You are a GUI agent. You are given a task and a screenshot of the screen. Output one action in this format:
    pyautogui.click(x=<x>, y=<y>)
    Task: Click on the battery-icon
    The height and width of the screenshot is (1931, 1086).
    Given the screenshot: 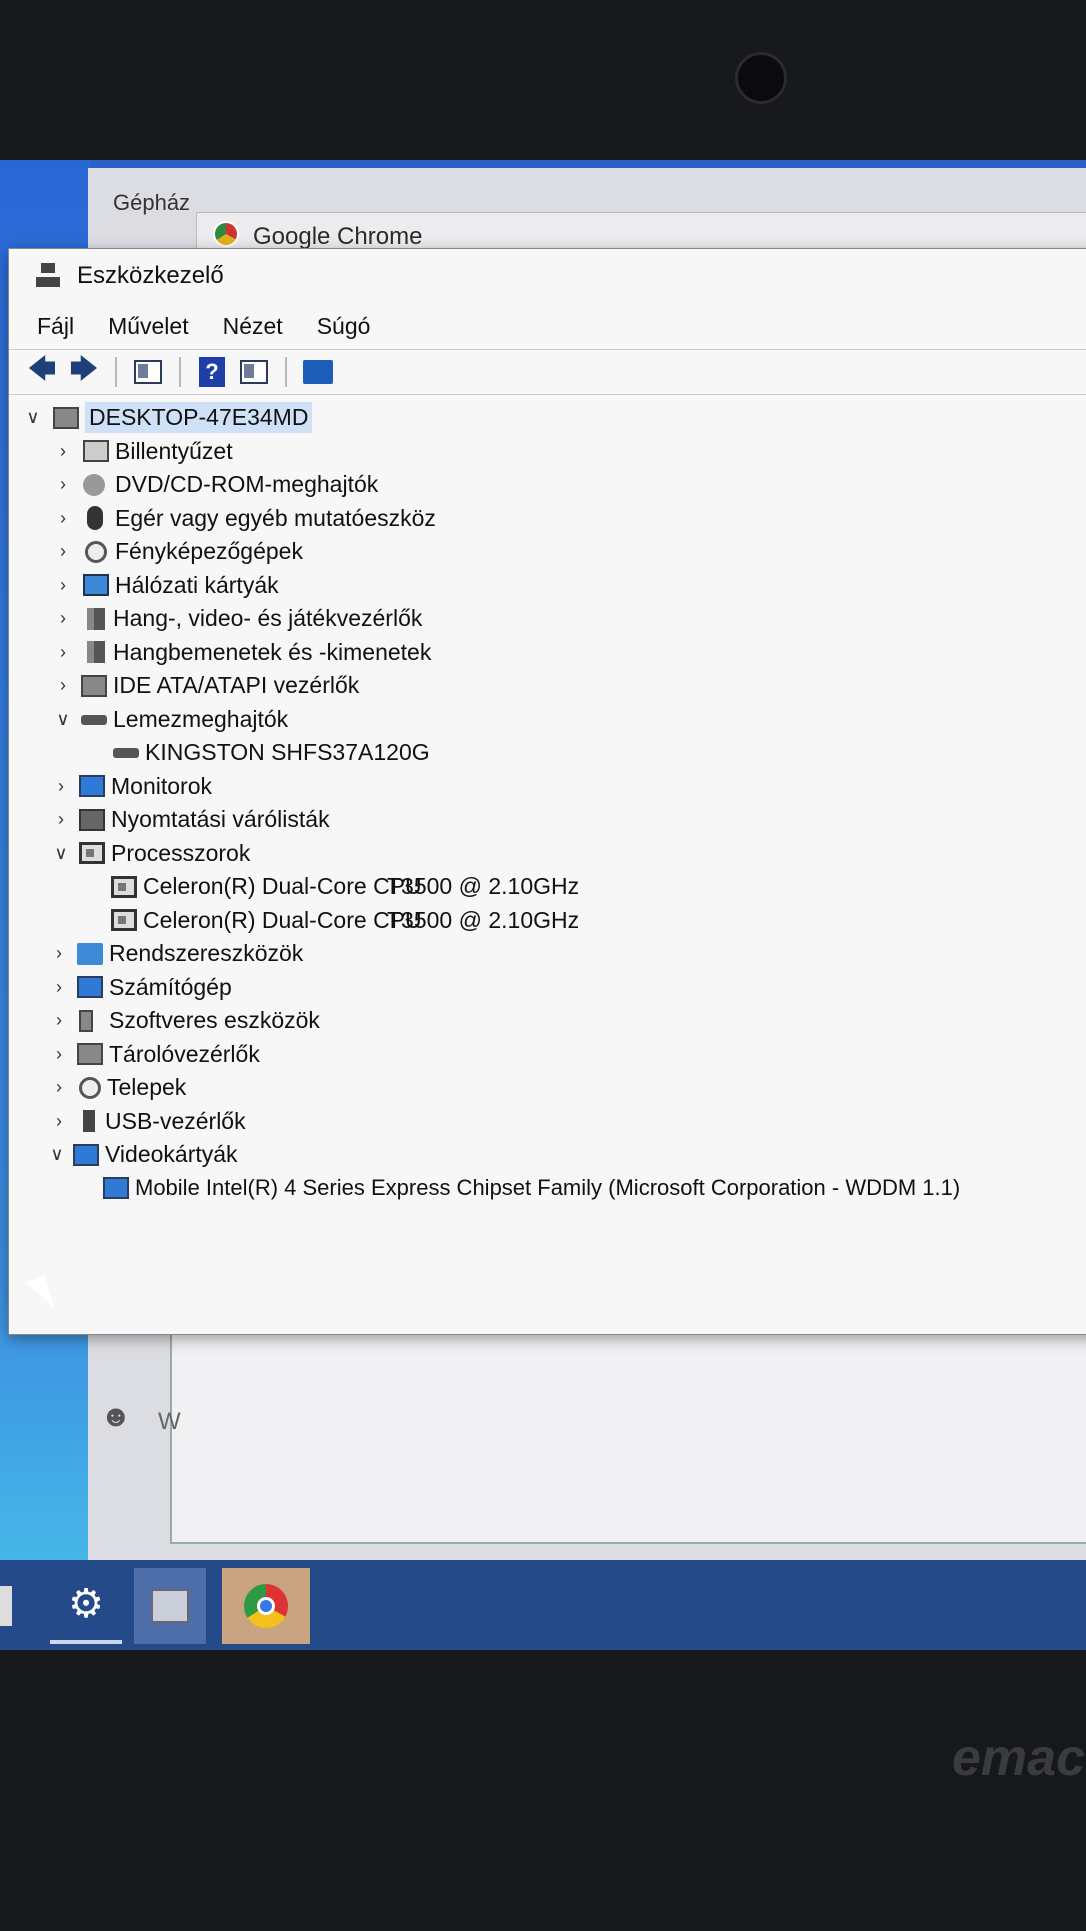 What is the action you would take?
    pyautogui.click(x=90, y=1087)
    